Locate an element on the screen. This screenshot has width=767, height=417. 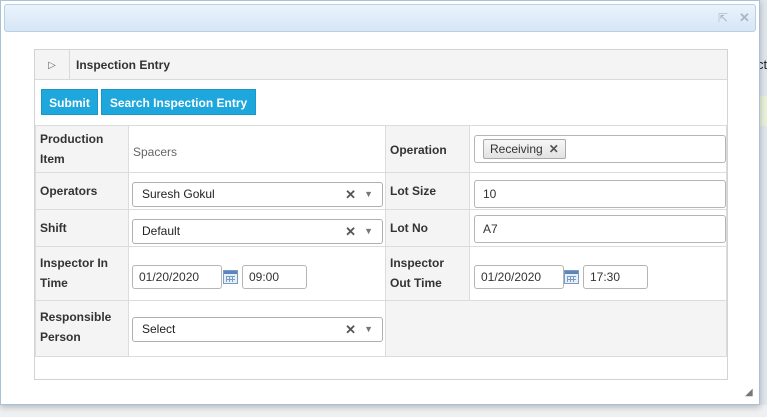
operation-label-text: Operation is located at coordinates (418, 150).